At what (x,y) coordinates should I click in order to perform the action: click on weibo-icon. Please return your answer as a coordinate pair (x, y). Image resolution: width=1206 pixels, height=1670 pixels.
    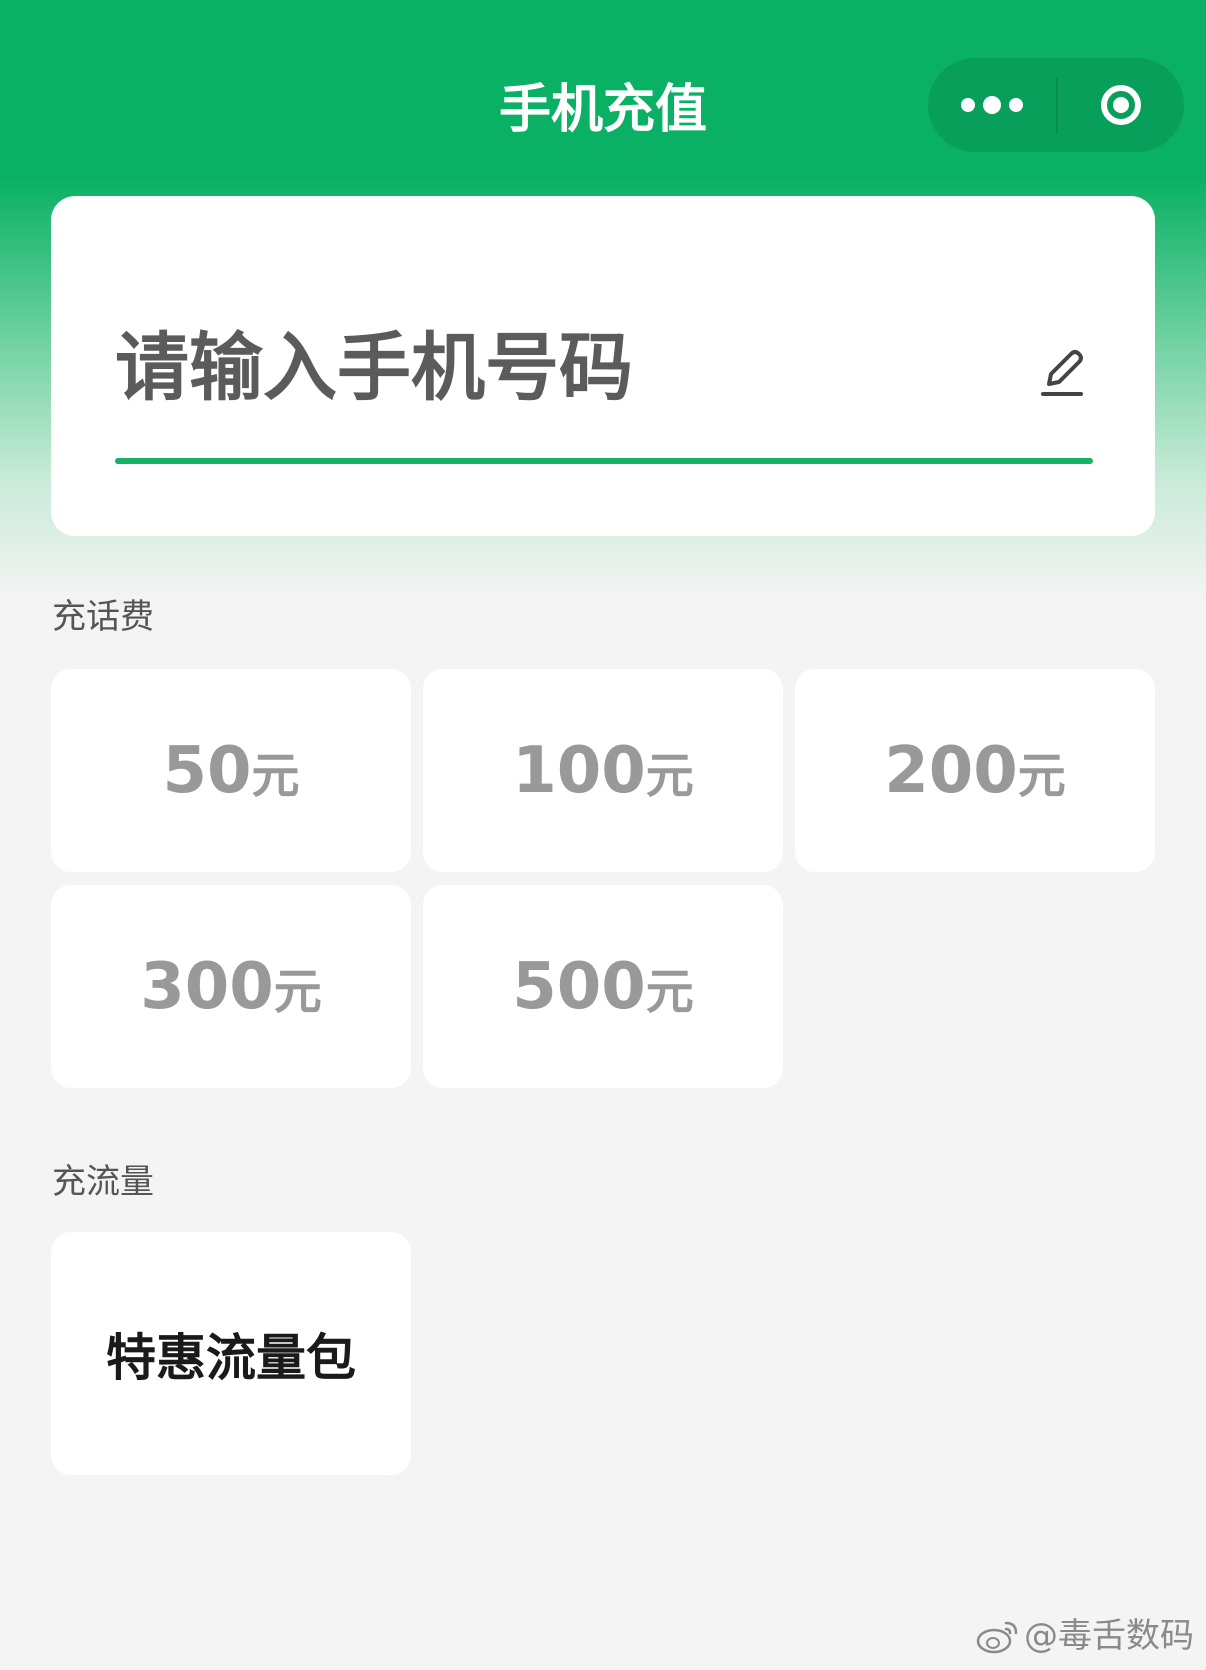
    Looking at the image, I should click on (997, 1637).